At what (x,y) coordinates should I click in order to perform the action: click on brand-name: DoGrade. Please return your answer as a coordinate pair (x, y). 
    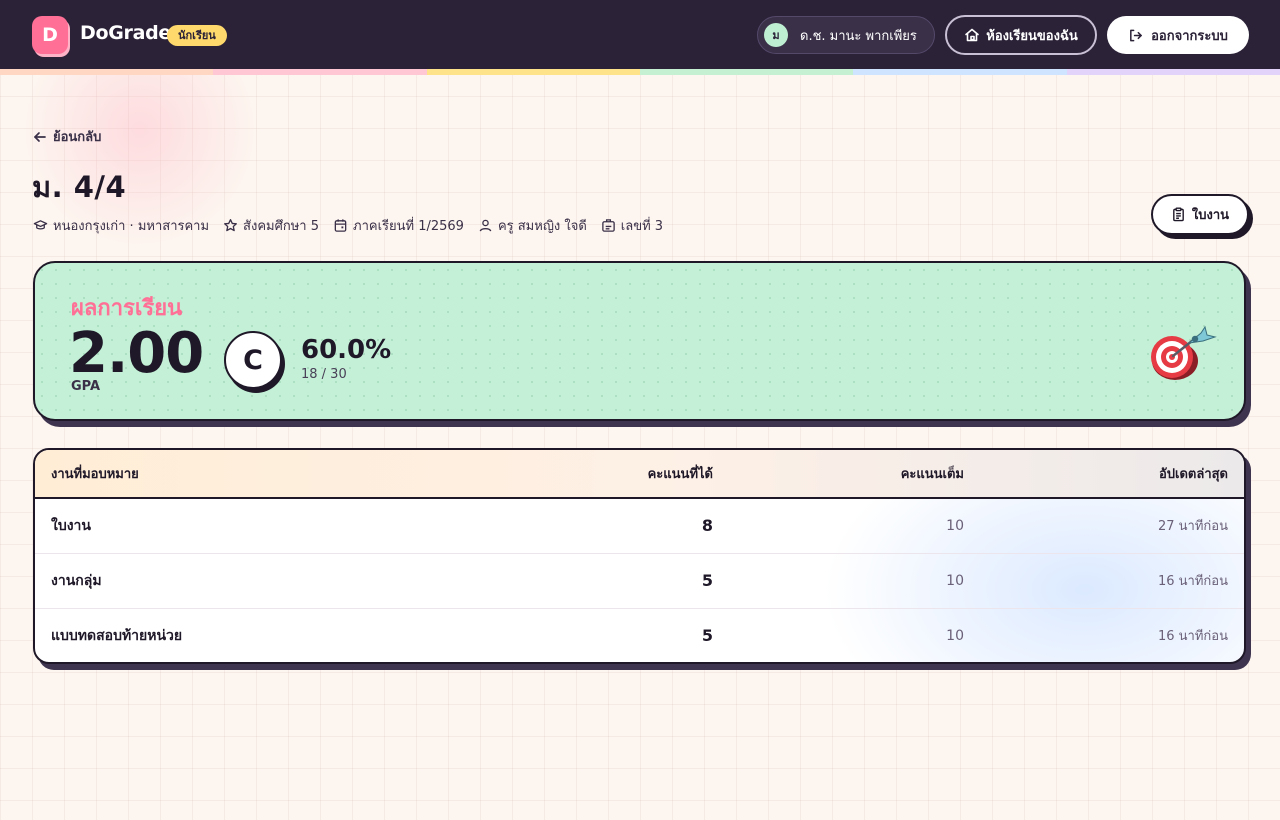
    Looking at the image, I should click on (125, 33).